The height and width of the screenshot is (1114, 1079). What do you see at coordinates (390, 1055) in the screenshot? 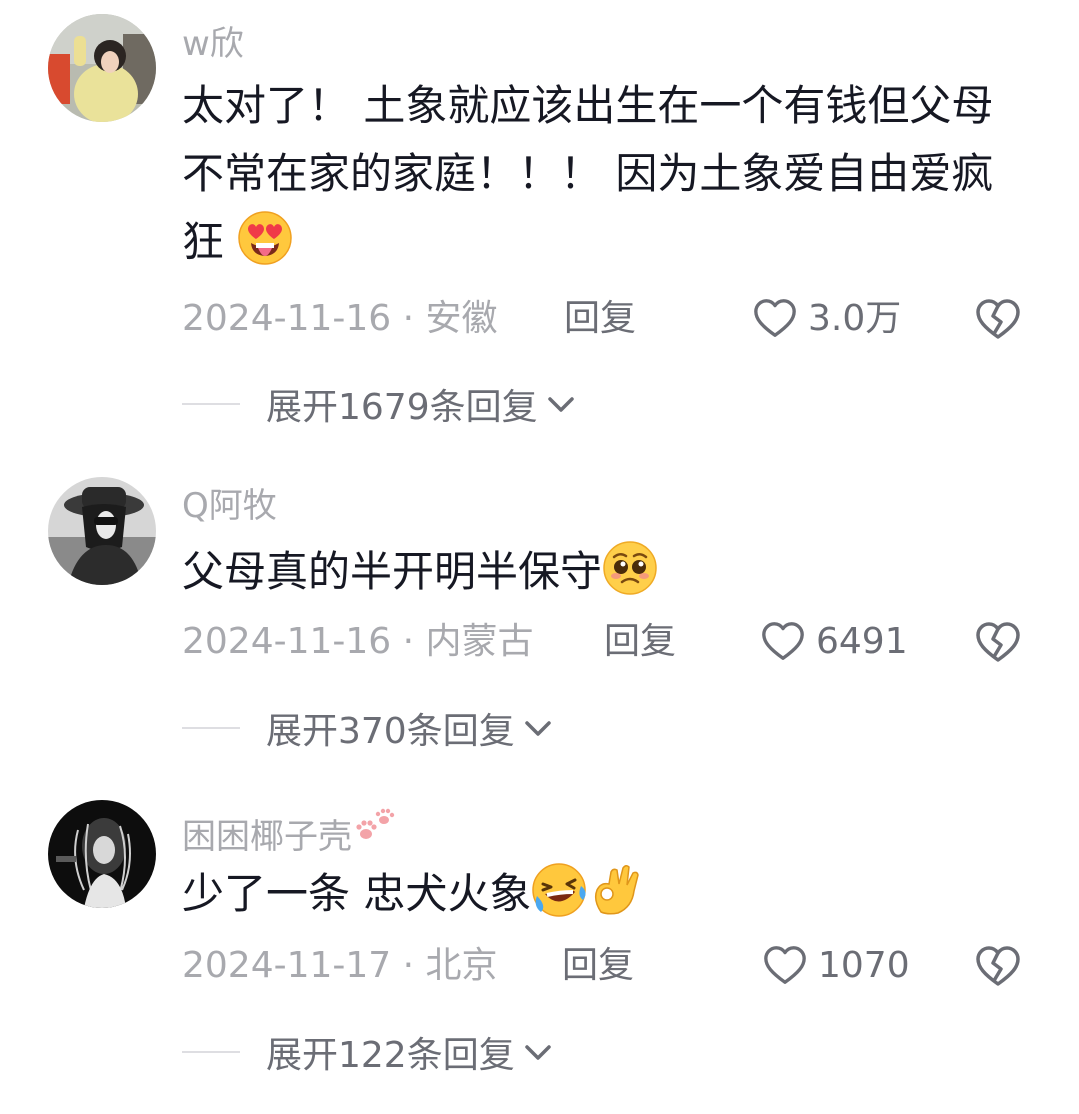
I see `expand-replies-label: 展开122条回复` at bounding box center [390, 1055].